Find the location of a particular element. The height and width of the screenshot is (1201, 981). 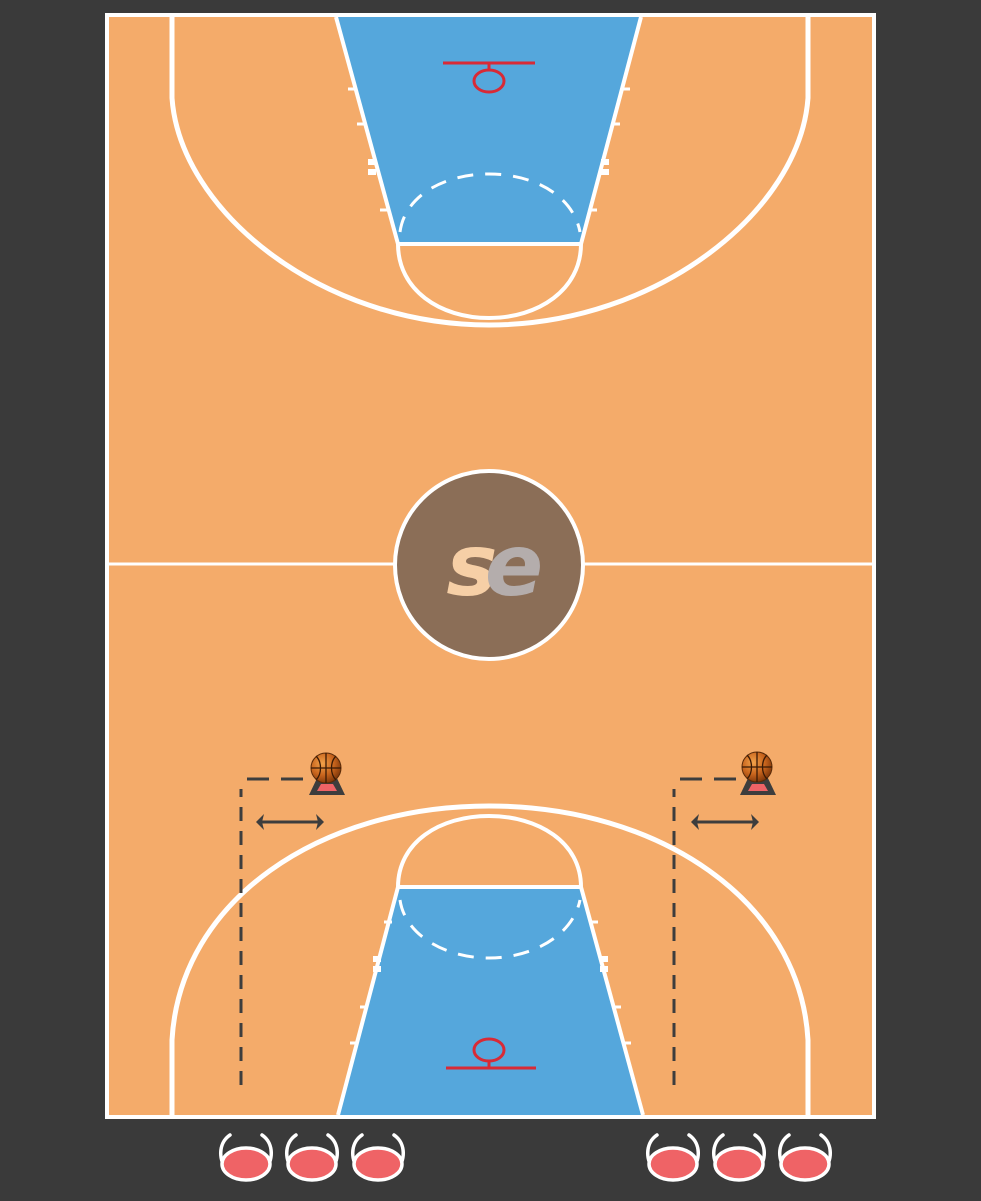

center-circle-logo: s e is located at coordinates (489, 565).